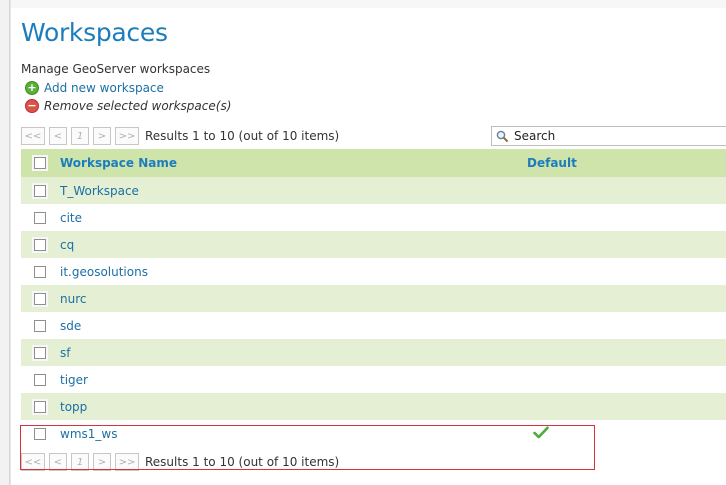 The image size is (726, 485). Describe the element at coordinates (373, 406) in the screenshot. I see `table-row: topp` at that location.